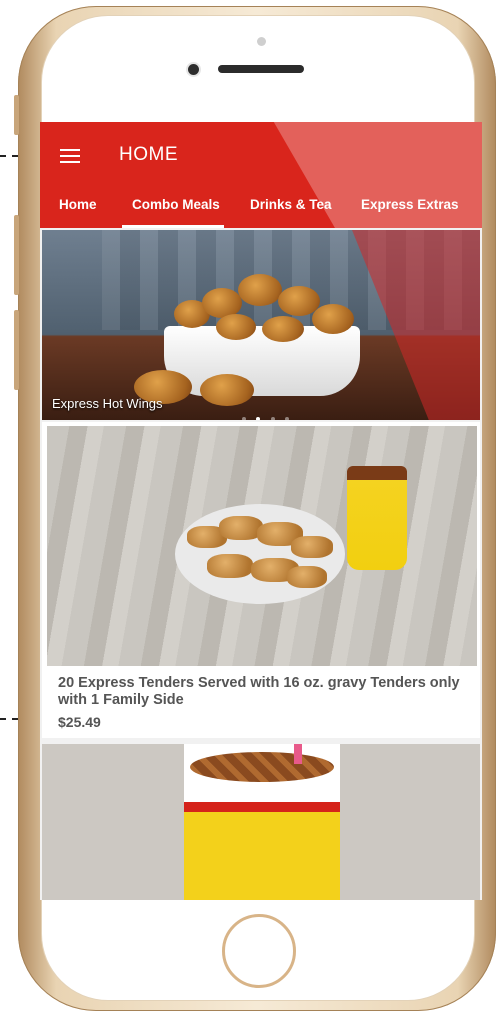  Describe the element at coordinates (78, 204) in the screenshot. I see `tab-home: Home` at that location.